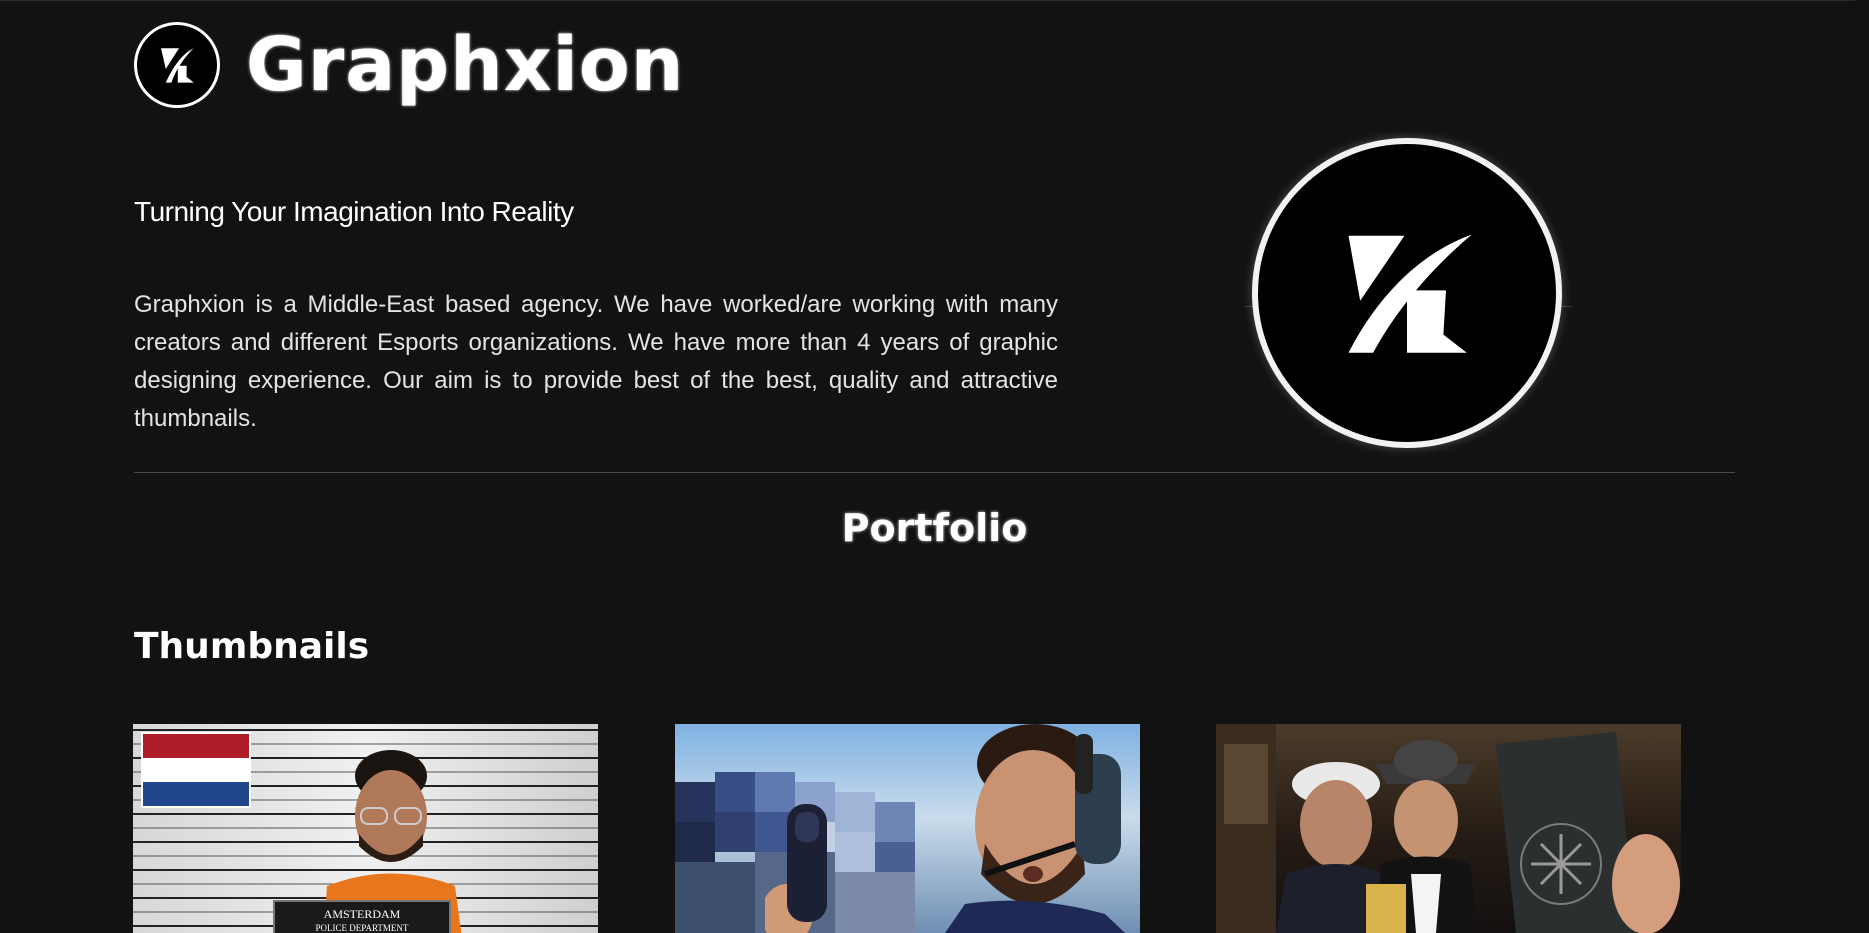 This screenshot has width=1869, height=933. I want to click on top-border, so click(927, 0).